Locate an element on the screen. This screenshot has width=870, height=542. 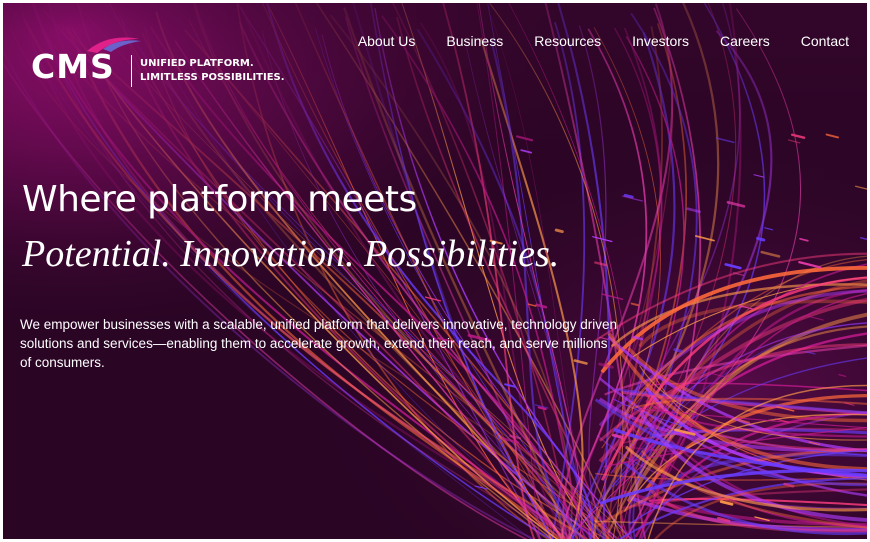
logo-tagline-line2: LIMITLESS POSSIBILITIES. is located at coordinates (212, 77).